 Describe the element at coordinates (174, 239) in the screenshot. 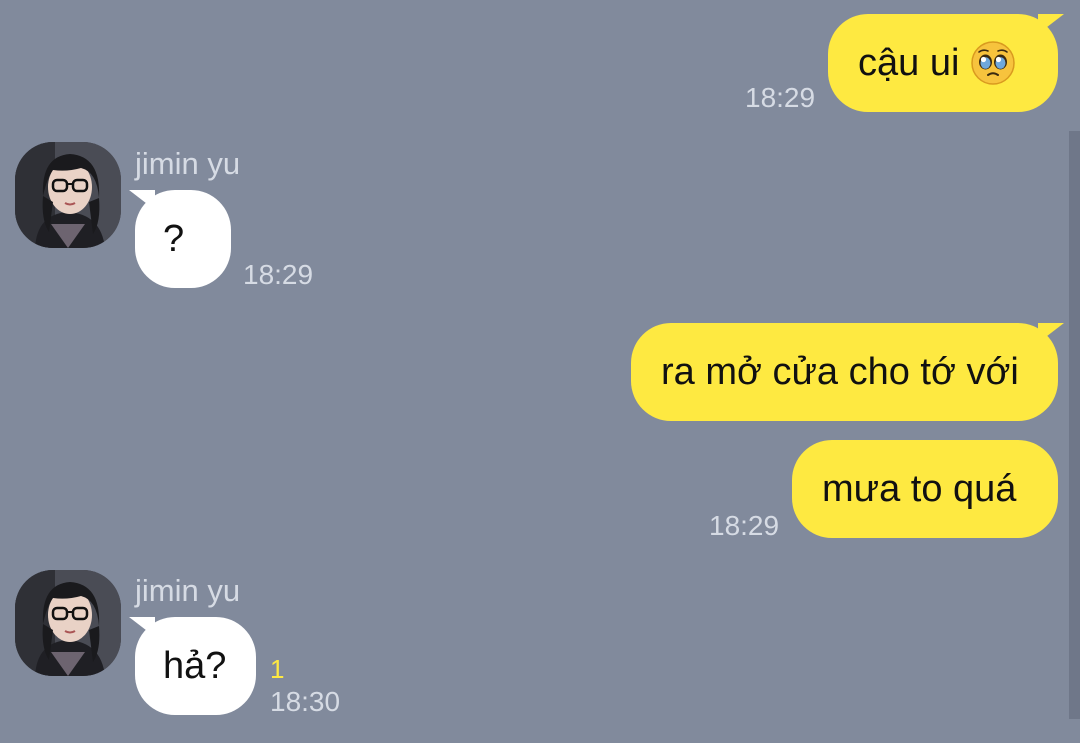

I see `message-text: ?` at that location.